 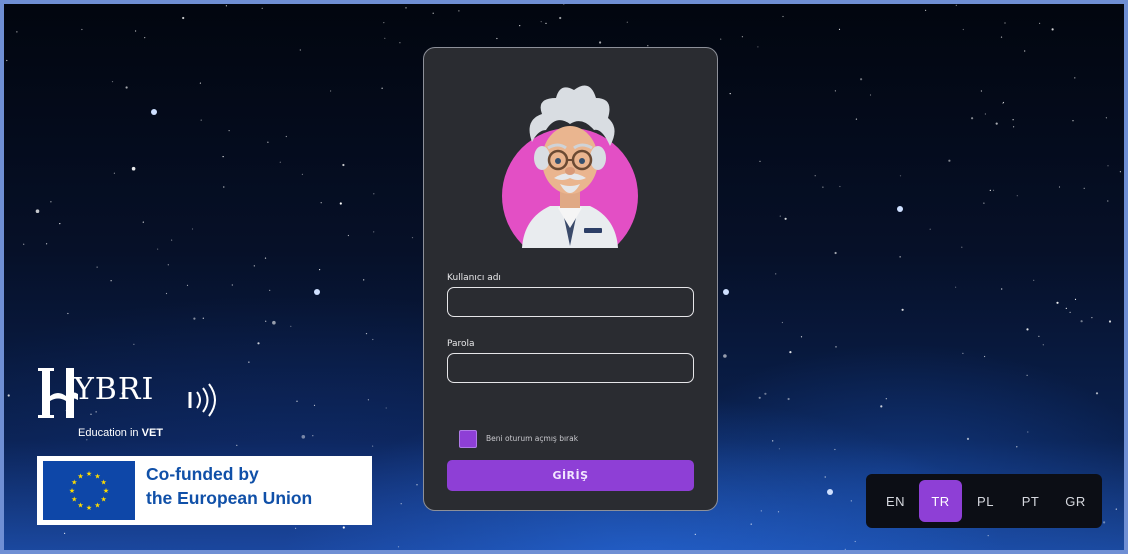 I want to click on eu-line-2: the European Union, so click(x=229, y=498).